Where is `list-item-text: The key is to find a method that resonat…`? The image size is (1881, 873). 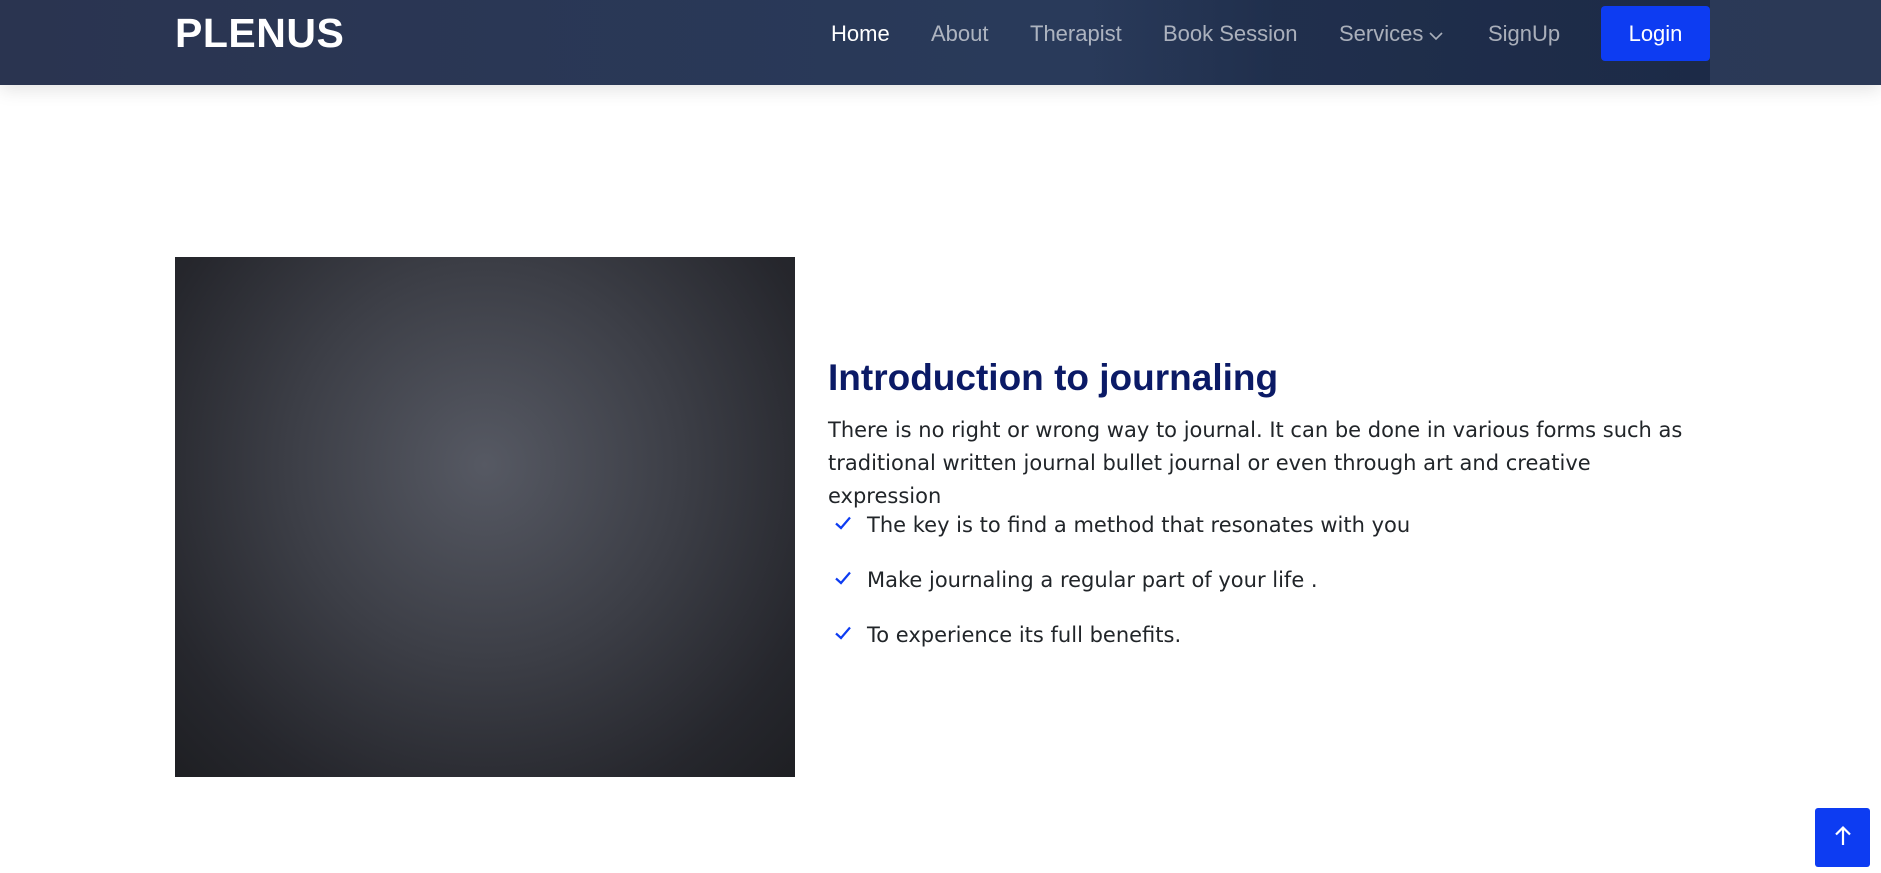 list-item-text: The key is to find a method that resonat… is located at coordinates (1139, 525).